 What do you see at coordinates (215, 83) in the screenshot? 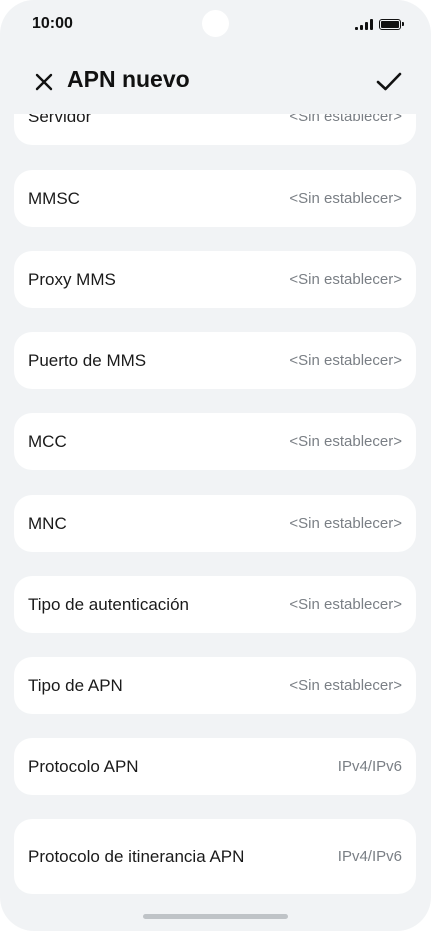
I see `app-header: APN nuevo` at bounding box center [215, 83].